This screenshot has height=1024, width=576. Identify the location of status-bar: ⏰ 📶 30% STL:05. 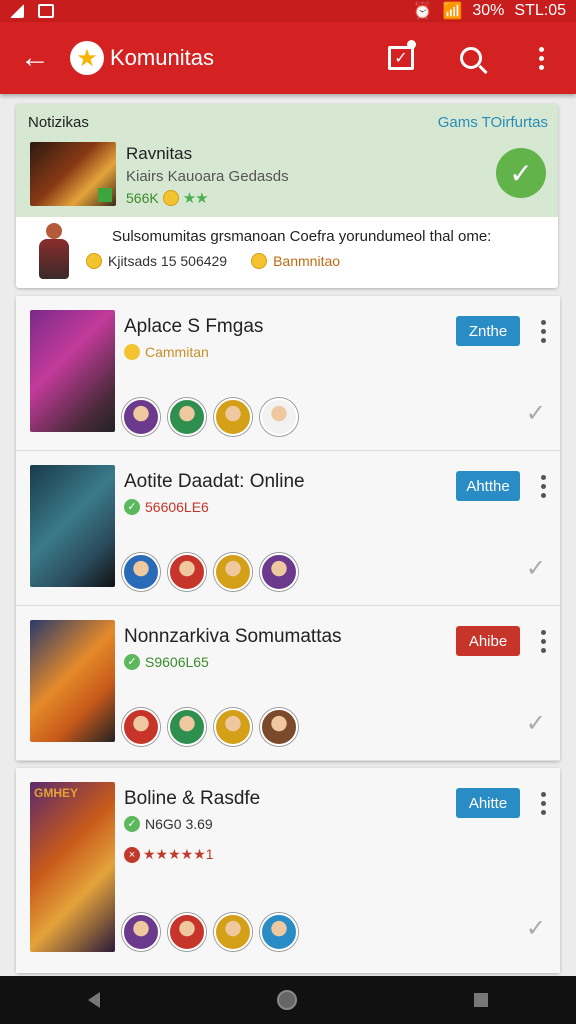
(288, 11).